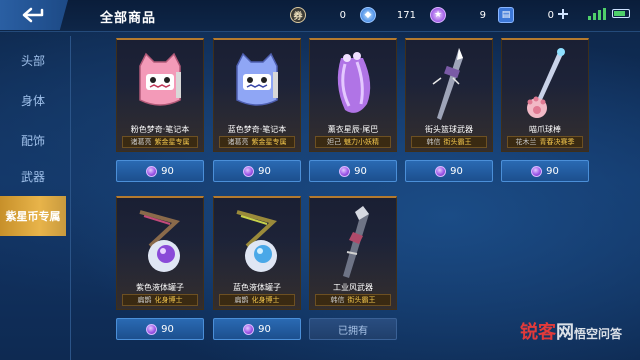 The image size is (640, 360). What do you see at coordinates (160, 113) in the screenshot?
I see `product-card: 粉色梦奇·笔记本 诸葛亮 紫金星专属 90` at bounding box center [160, 113].